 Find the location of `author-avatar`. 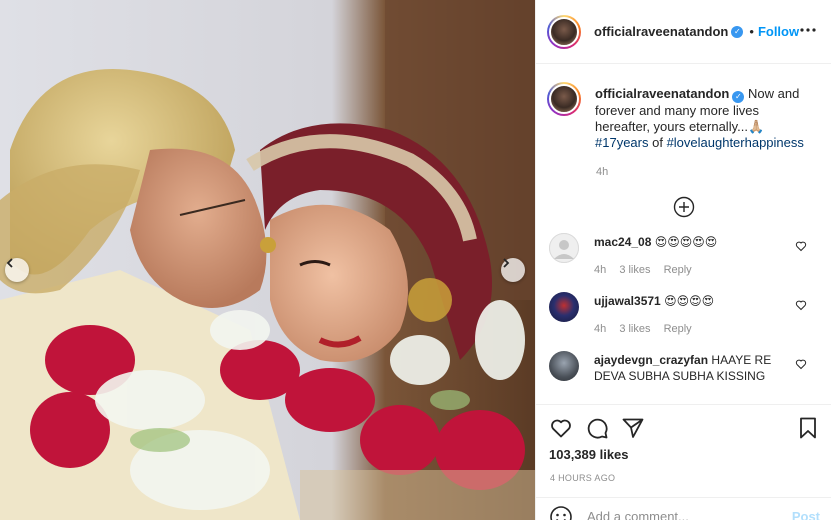

author-avatar is located at coordinates (564, 31).